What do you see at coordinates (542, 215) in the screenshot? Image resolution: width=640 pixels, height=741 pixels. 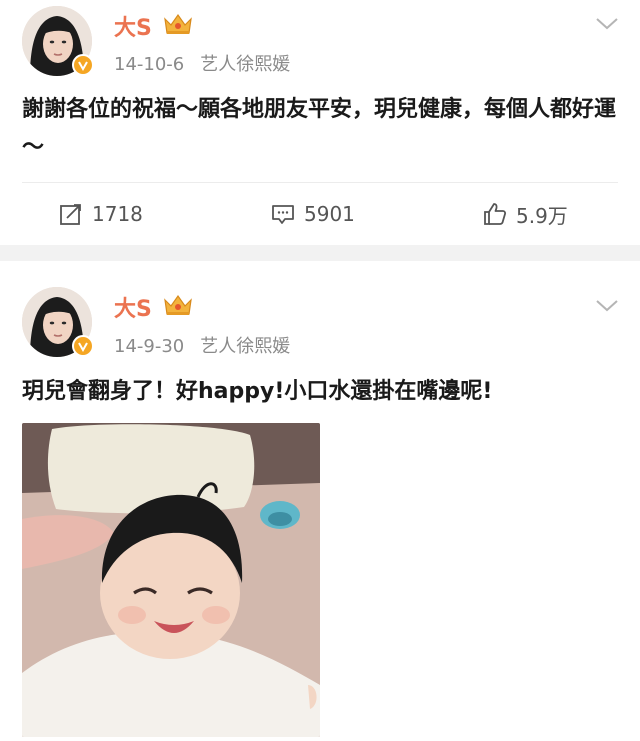 I see `like-count: 5.9万` at bounding box center [542, 215].